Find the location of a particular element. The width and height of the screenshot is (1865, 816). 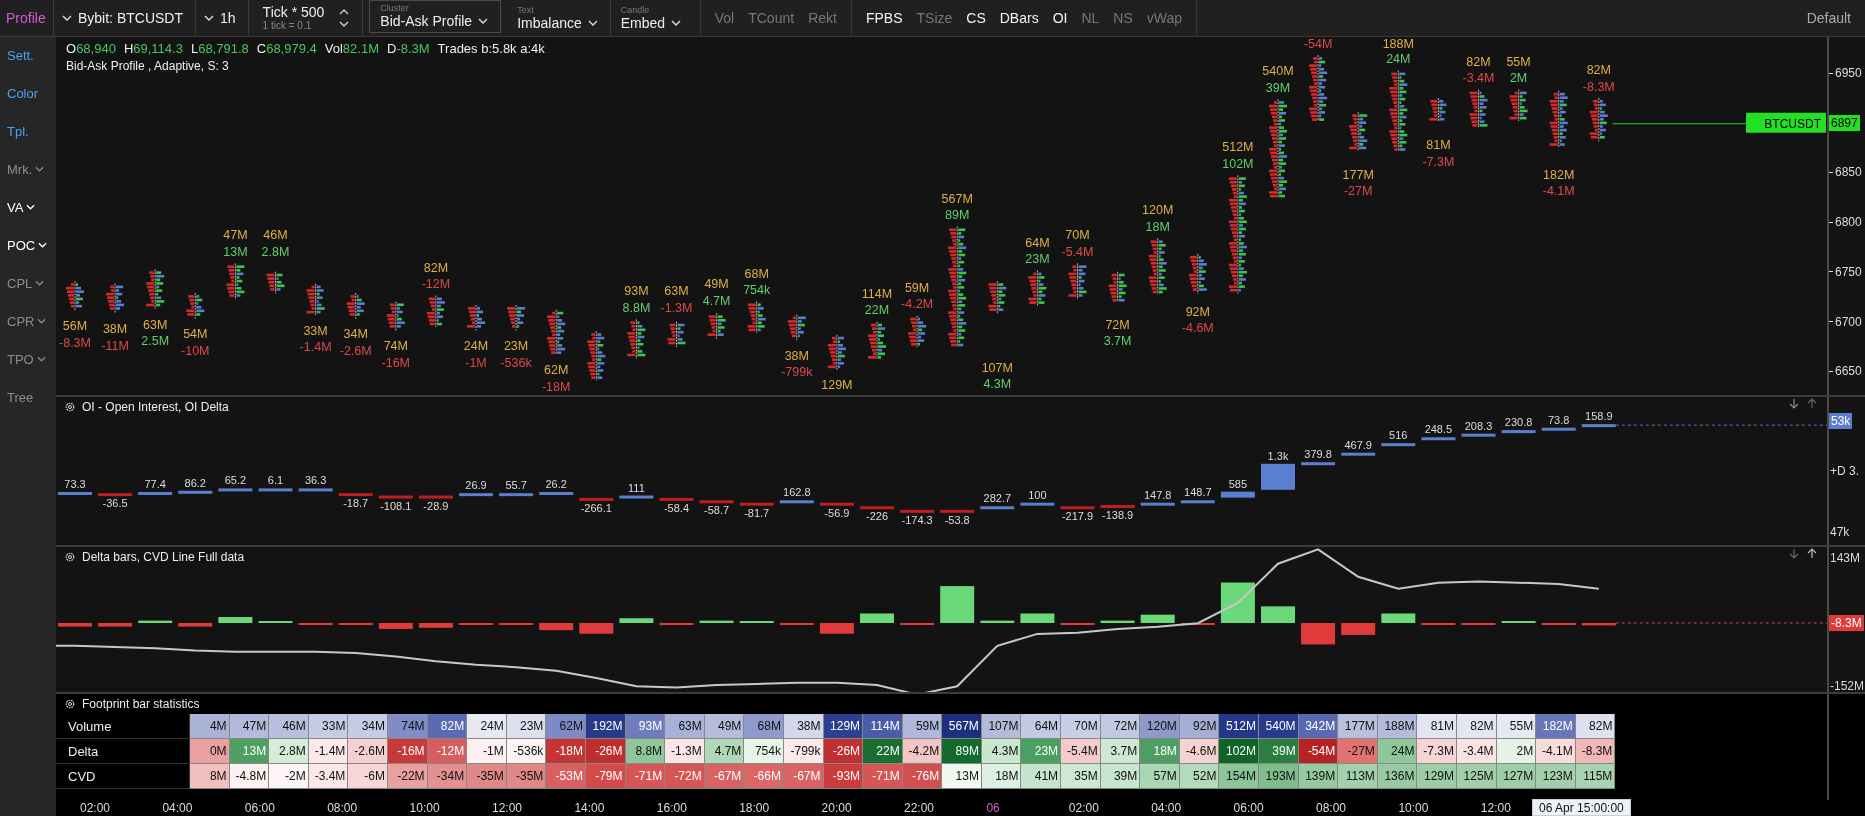

table-cell: -72M is located at coordinates (685, 776).